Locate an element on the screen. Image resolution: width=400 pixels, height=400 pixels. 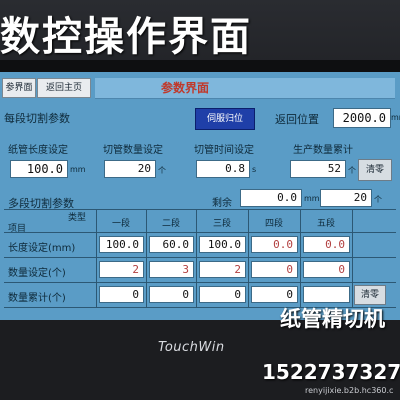
seg1-qty-field: 2 is located at coordinates (121, 269).